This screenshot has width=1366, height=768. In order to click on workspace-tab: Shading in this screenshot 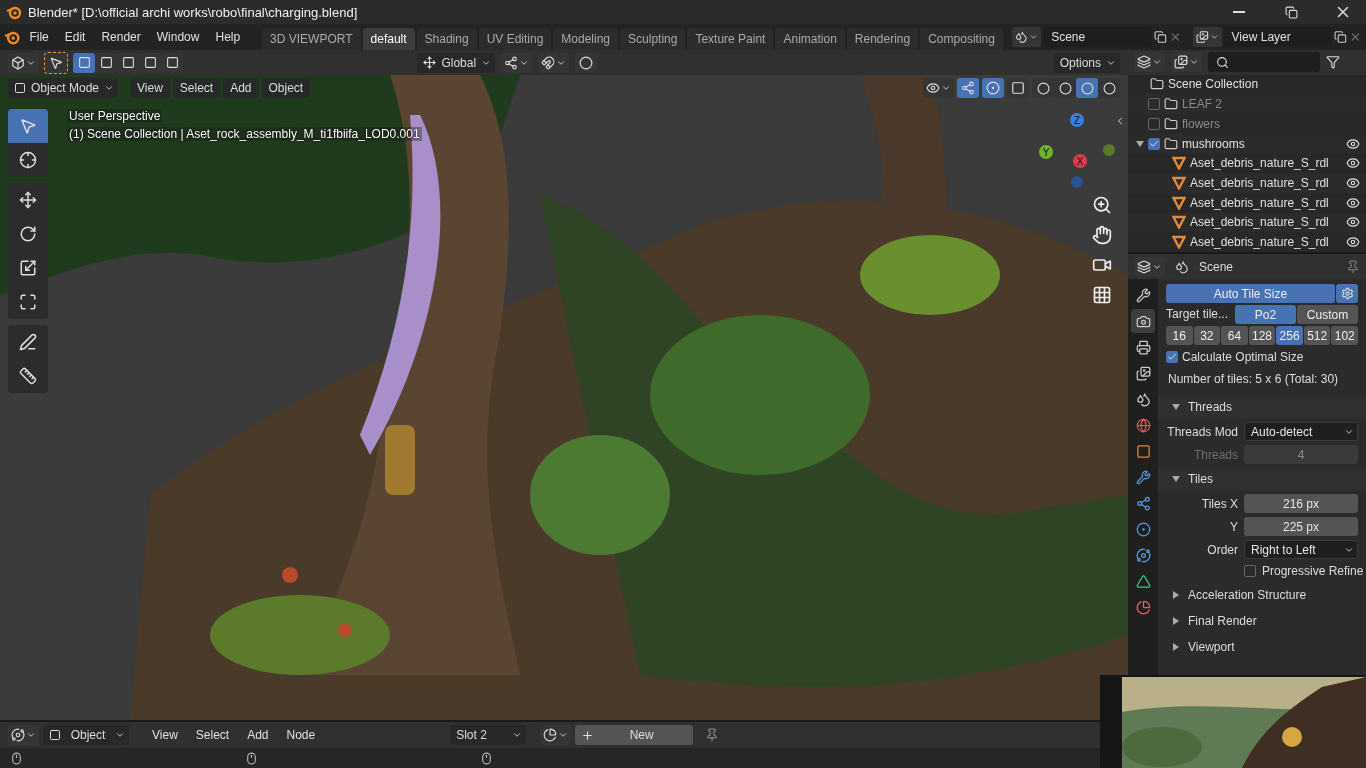, I will do `click(446, 39)`.